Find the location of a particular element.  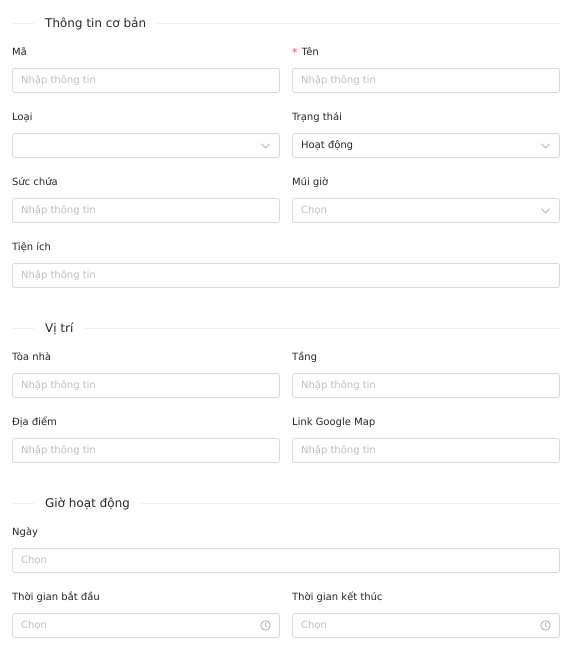

select-field is located at coordinates (146, 145).